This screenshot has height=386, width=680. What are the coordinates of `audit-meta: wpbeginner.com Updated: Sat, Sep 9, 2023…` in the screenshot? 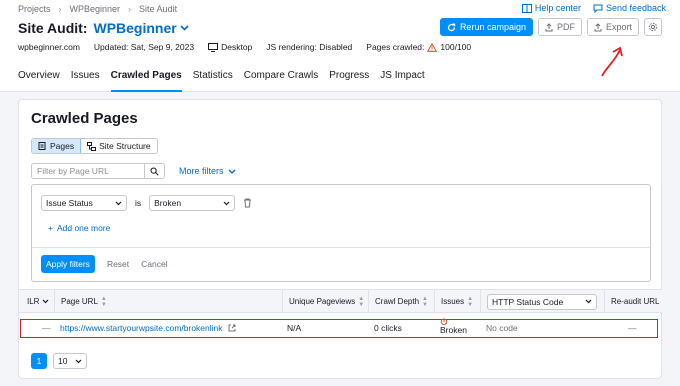 It's located at (244, 47).